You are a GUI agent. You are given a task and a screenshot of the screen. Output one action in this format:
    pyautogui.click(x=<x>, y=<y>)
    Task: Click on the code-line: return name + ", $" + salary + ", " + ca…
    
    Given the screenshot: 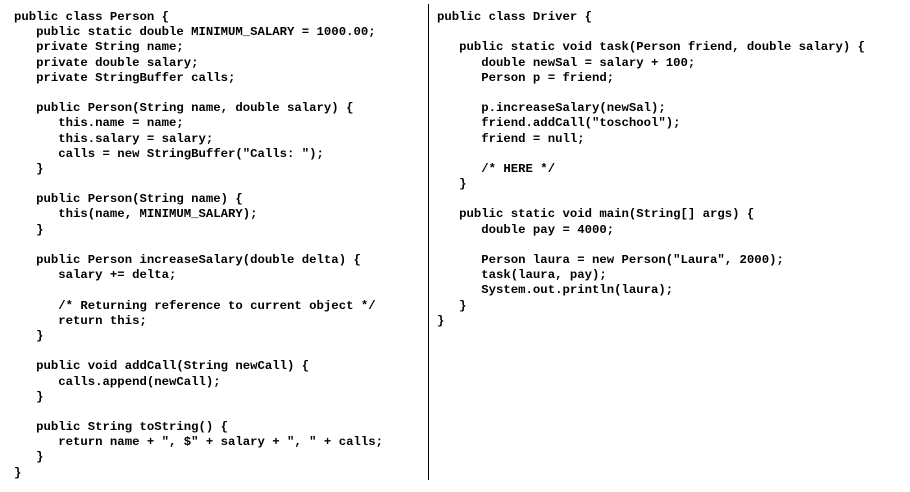 What is the action you would take?
    pyautogui.click(x=198, y=442)
    